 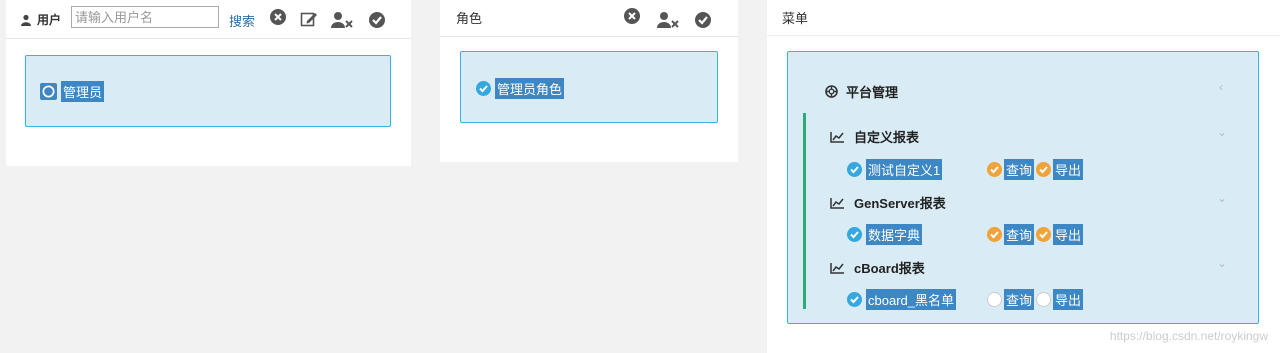 I want to click on menu-panel-title: 菜单, so click(x=795, y=18).